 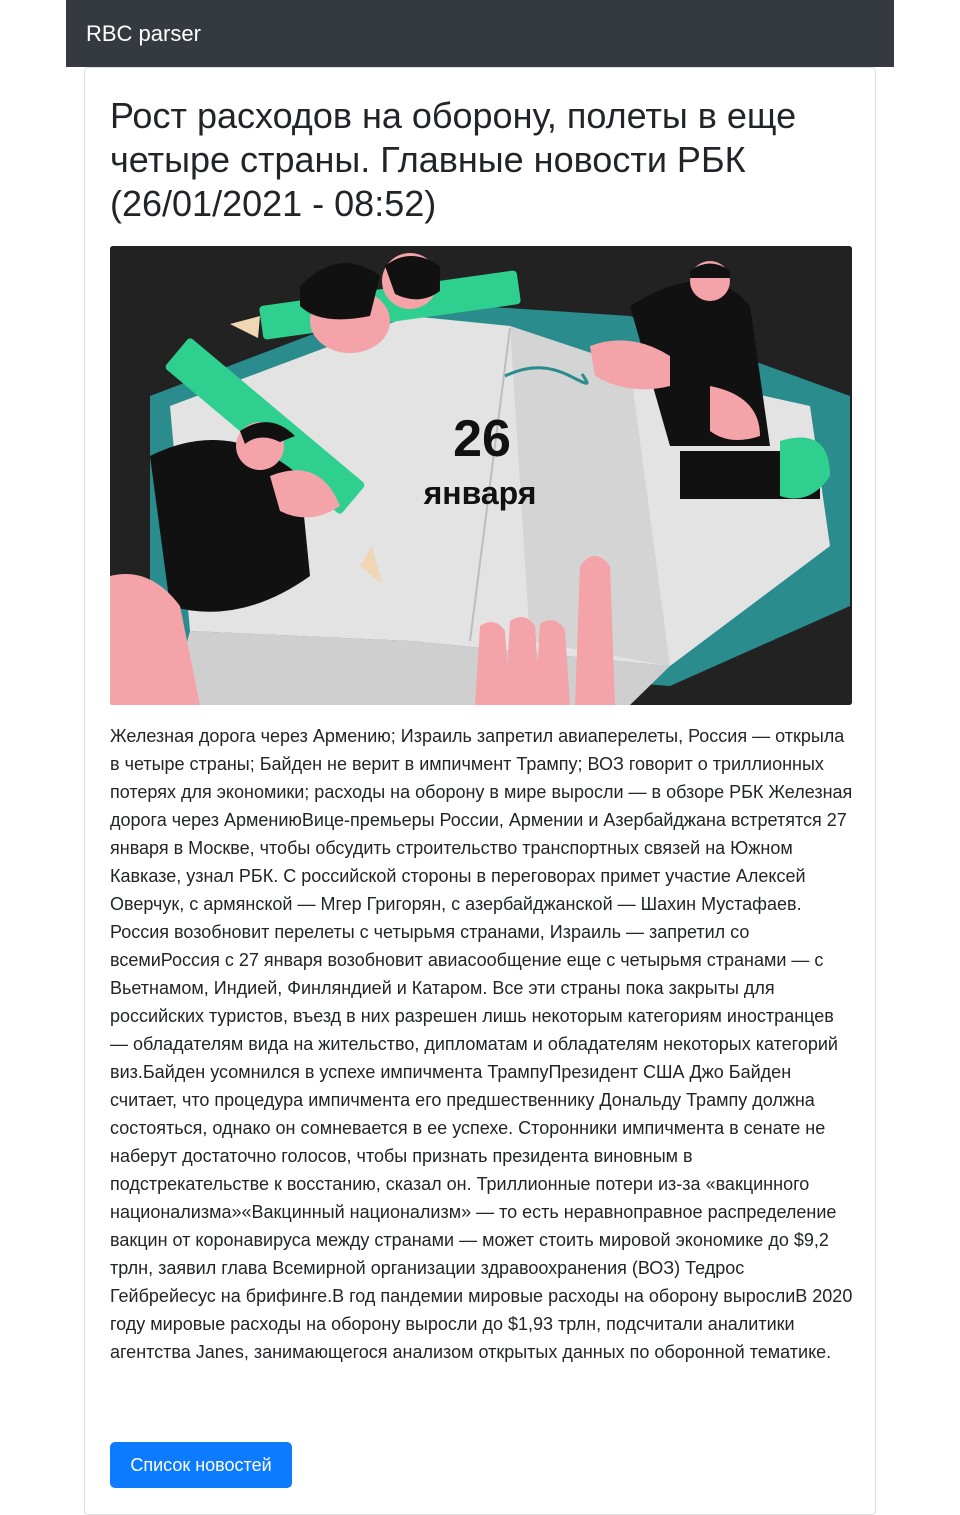 What do you see at coordinates (143, 33) in the screenshot?
I see `navbar-brand: RBC parser` at bounding box center [143, 33].